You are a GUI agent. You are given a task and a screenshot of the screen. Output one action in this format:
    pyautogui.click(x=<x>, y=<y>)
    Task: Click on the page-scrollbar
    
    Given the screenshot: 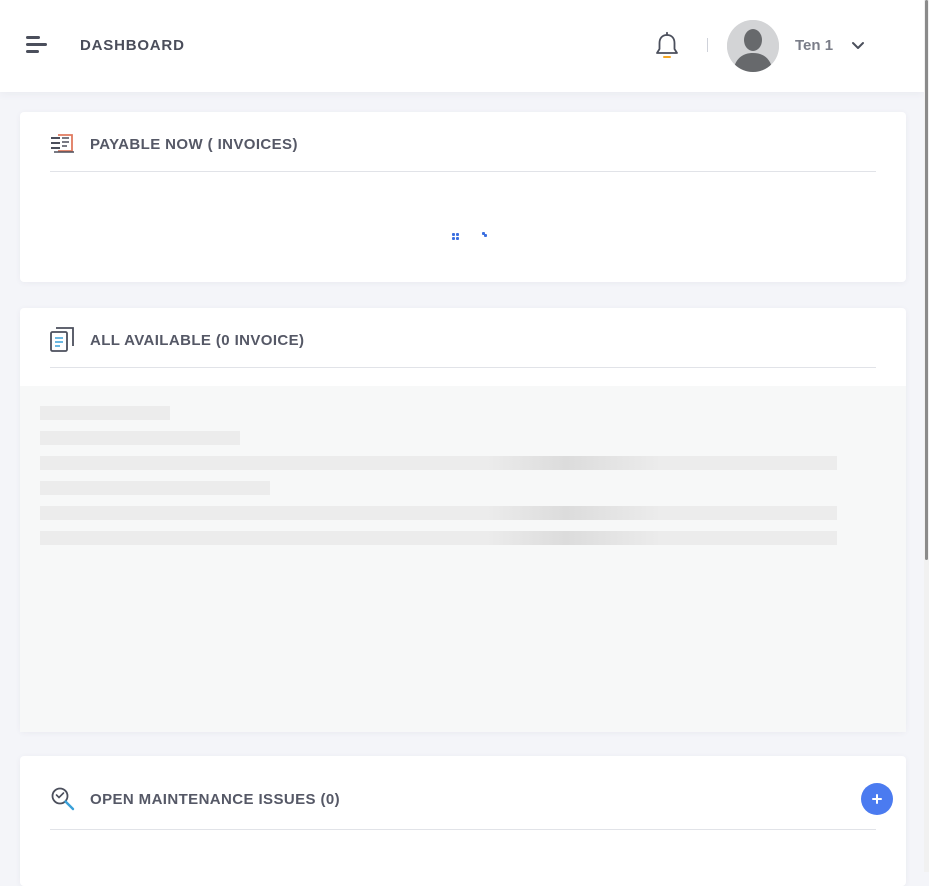 What is the action you would take?
    pyautogui.click(x=926, y=436)
    